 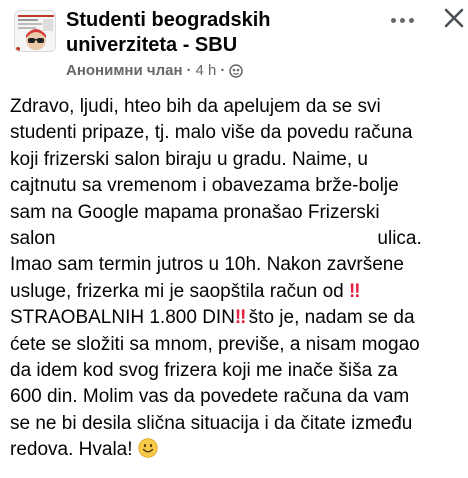 I want to click on post-meta: Анонимни члан · 4 h ·, so click(x=155, y=70).